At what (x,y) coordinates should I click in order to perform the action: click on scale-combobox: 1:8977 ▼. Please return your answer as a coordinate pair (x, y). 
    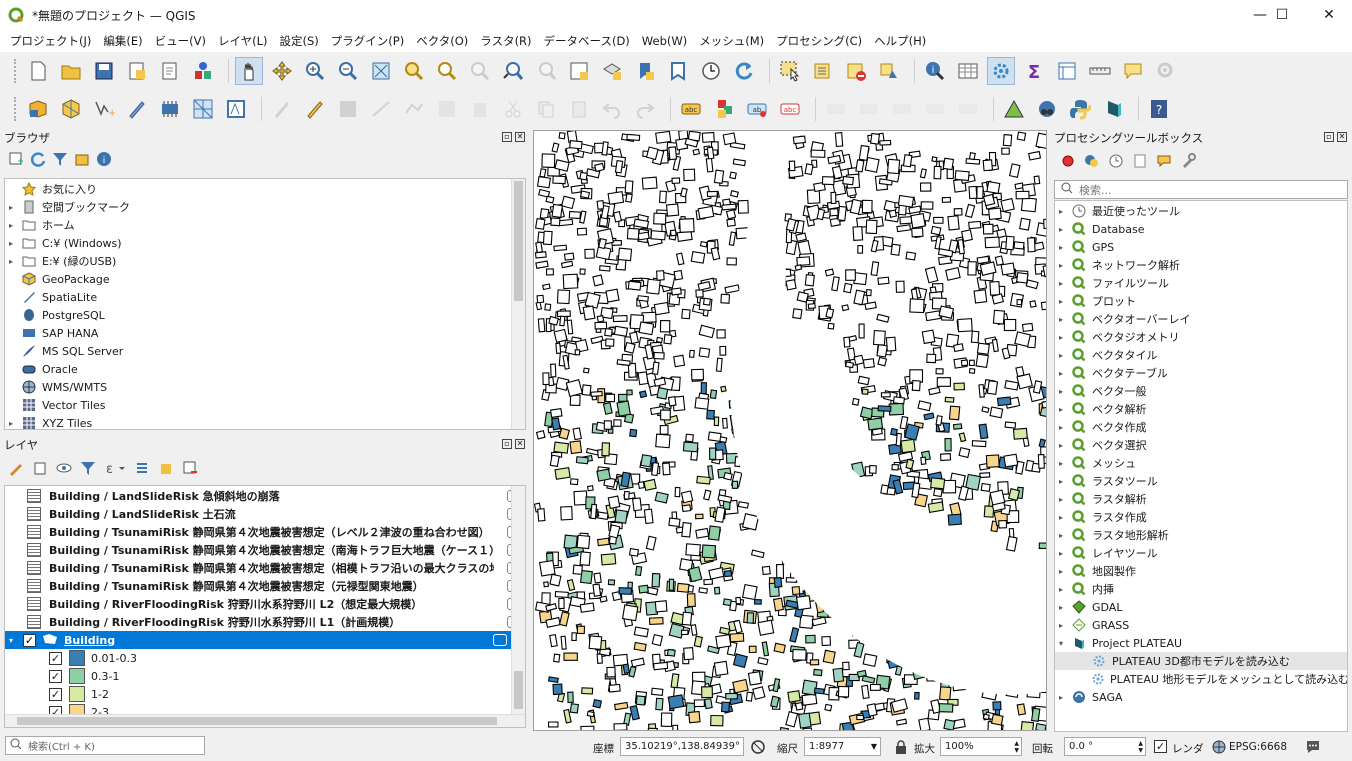
    Looking at the image, I should click on (842, 746).